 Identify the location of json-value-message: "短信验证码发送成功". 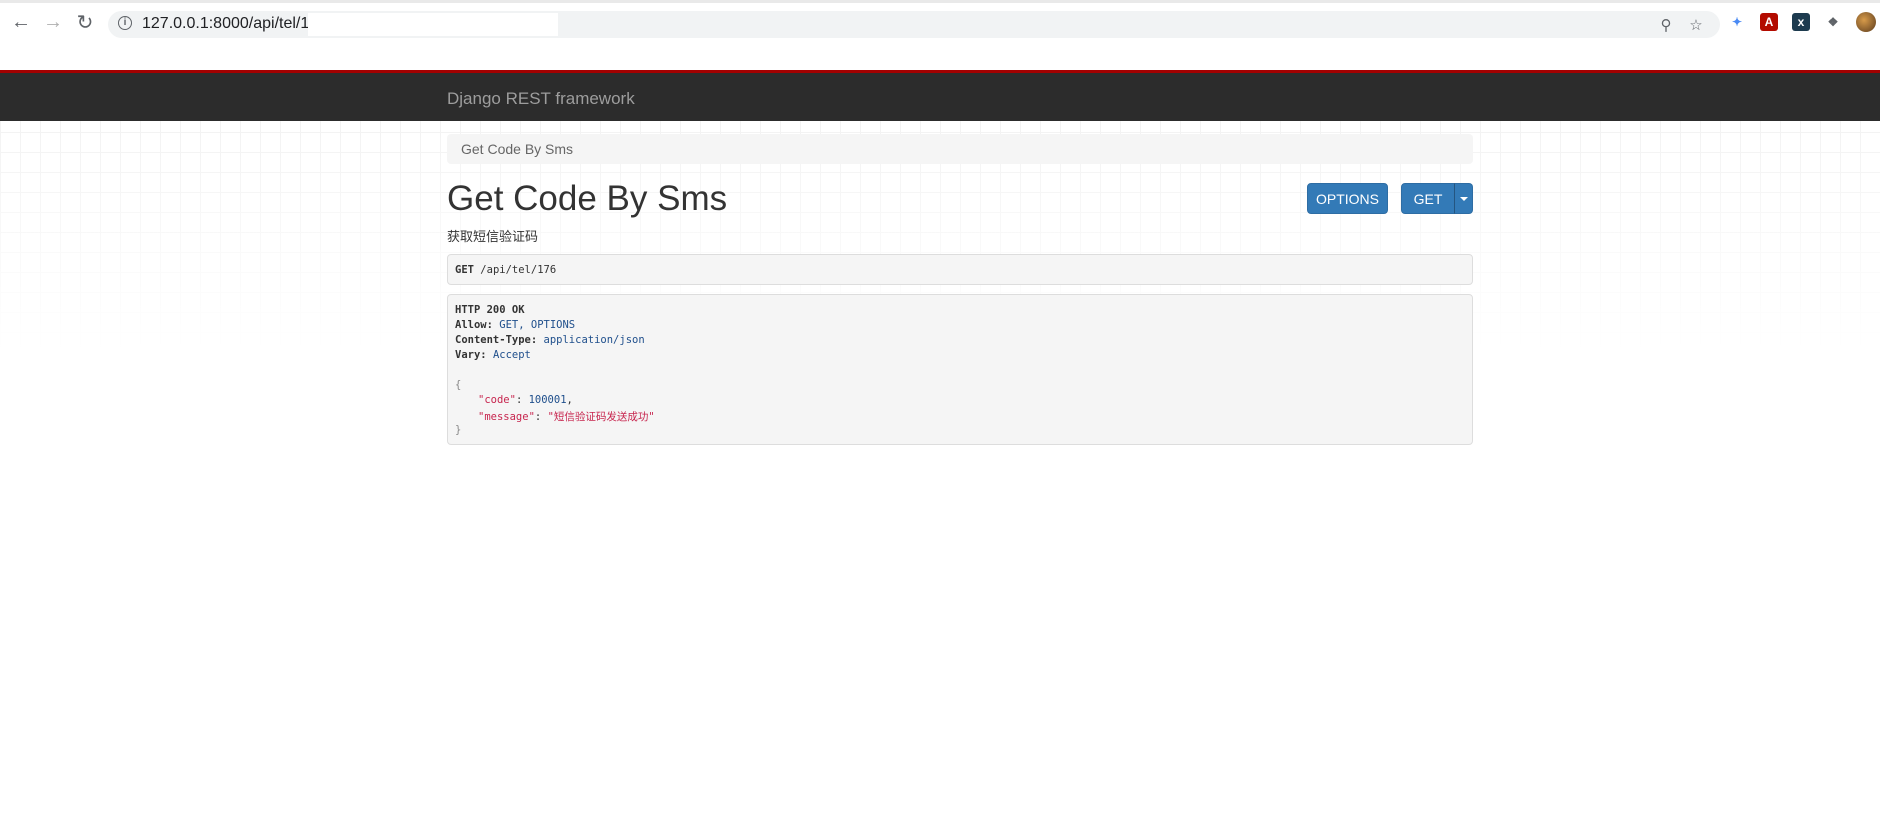
(601, 417).